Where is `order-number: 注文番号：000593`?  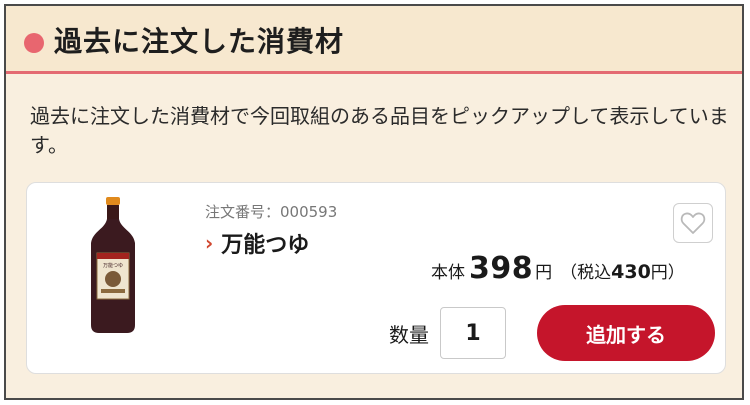
order-number: 注文番号：000593 is located at coordinates (271, 212).